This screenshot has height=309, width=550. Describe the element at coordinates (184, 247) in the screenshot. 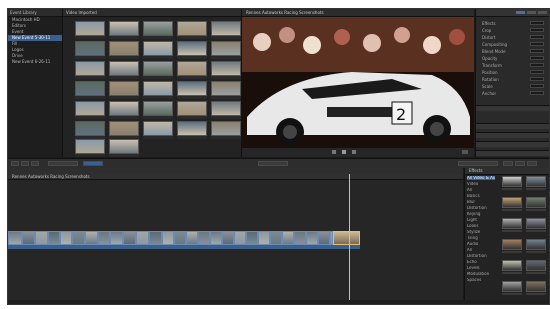

I see `audio-track` at that location.